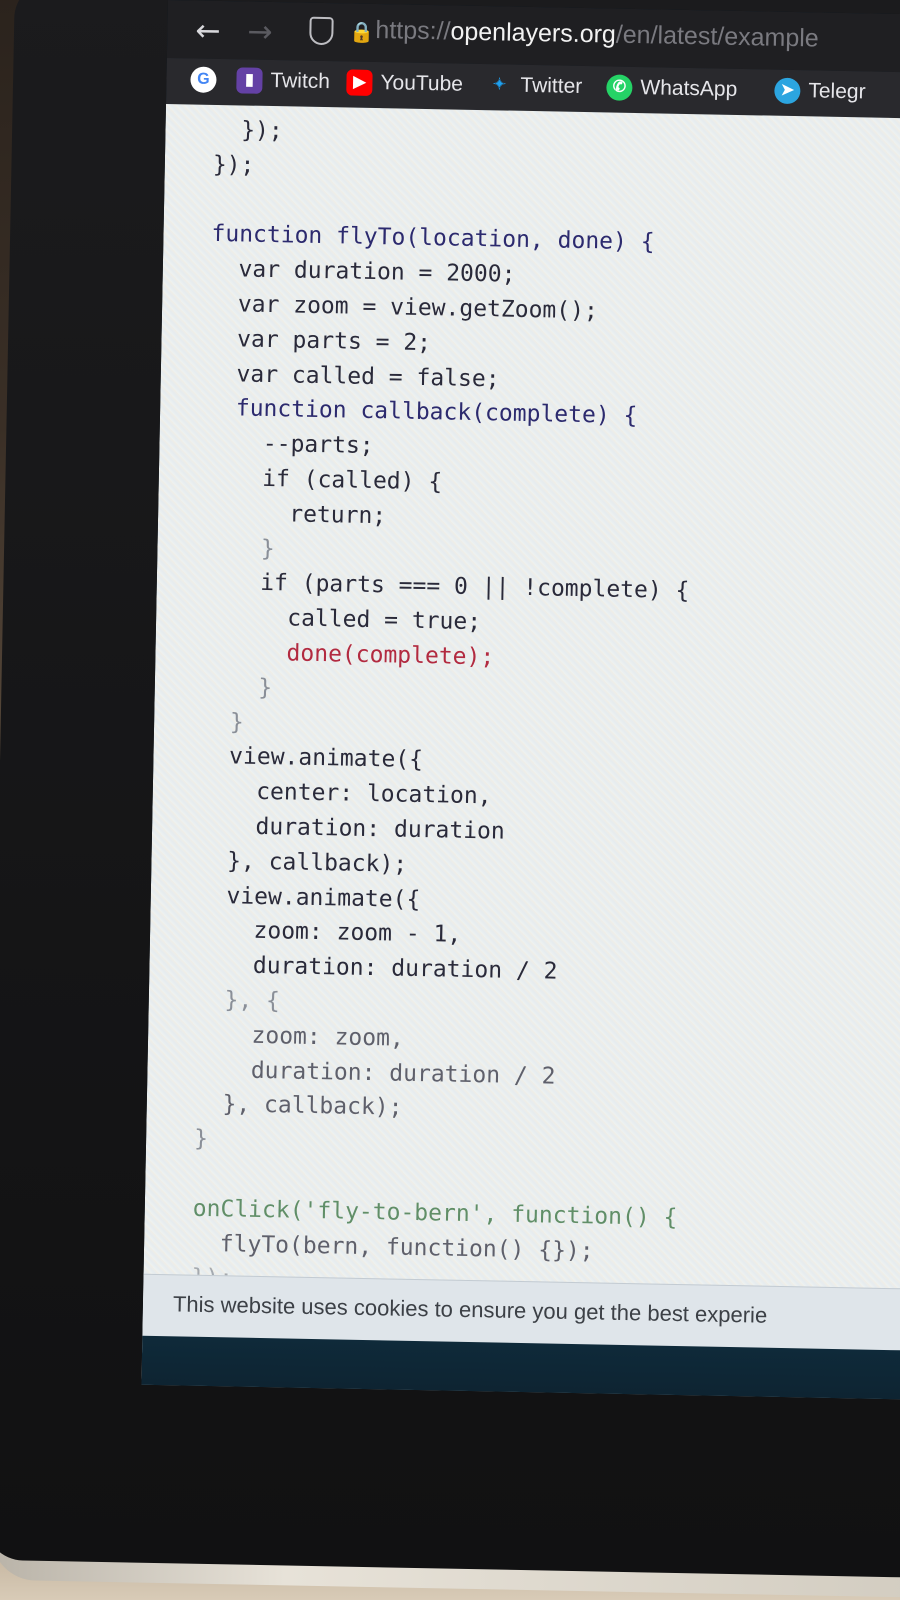  I want to click on bookmark-telegram: ➤ Telegr, so click(820, 91).